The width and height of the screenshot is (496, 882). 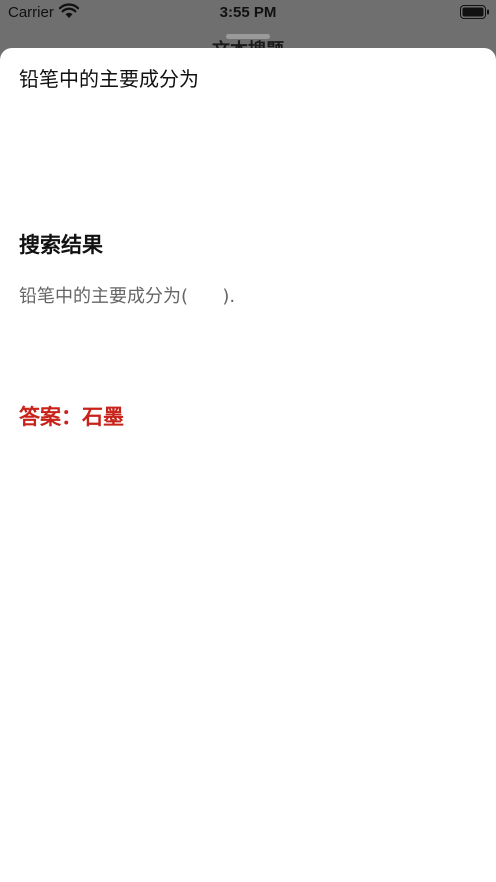 I want to click on search-results-heading: 搜索结果, so click(x=61, y=245).